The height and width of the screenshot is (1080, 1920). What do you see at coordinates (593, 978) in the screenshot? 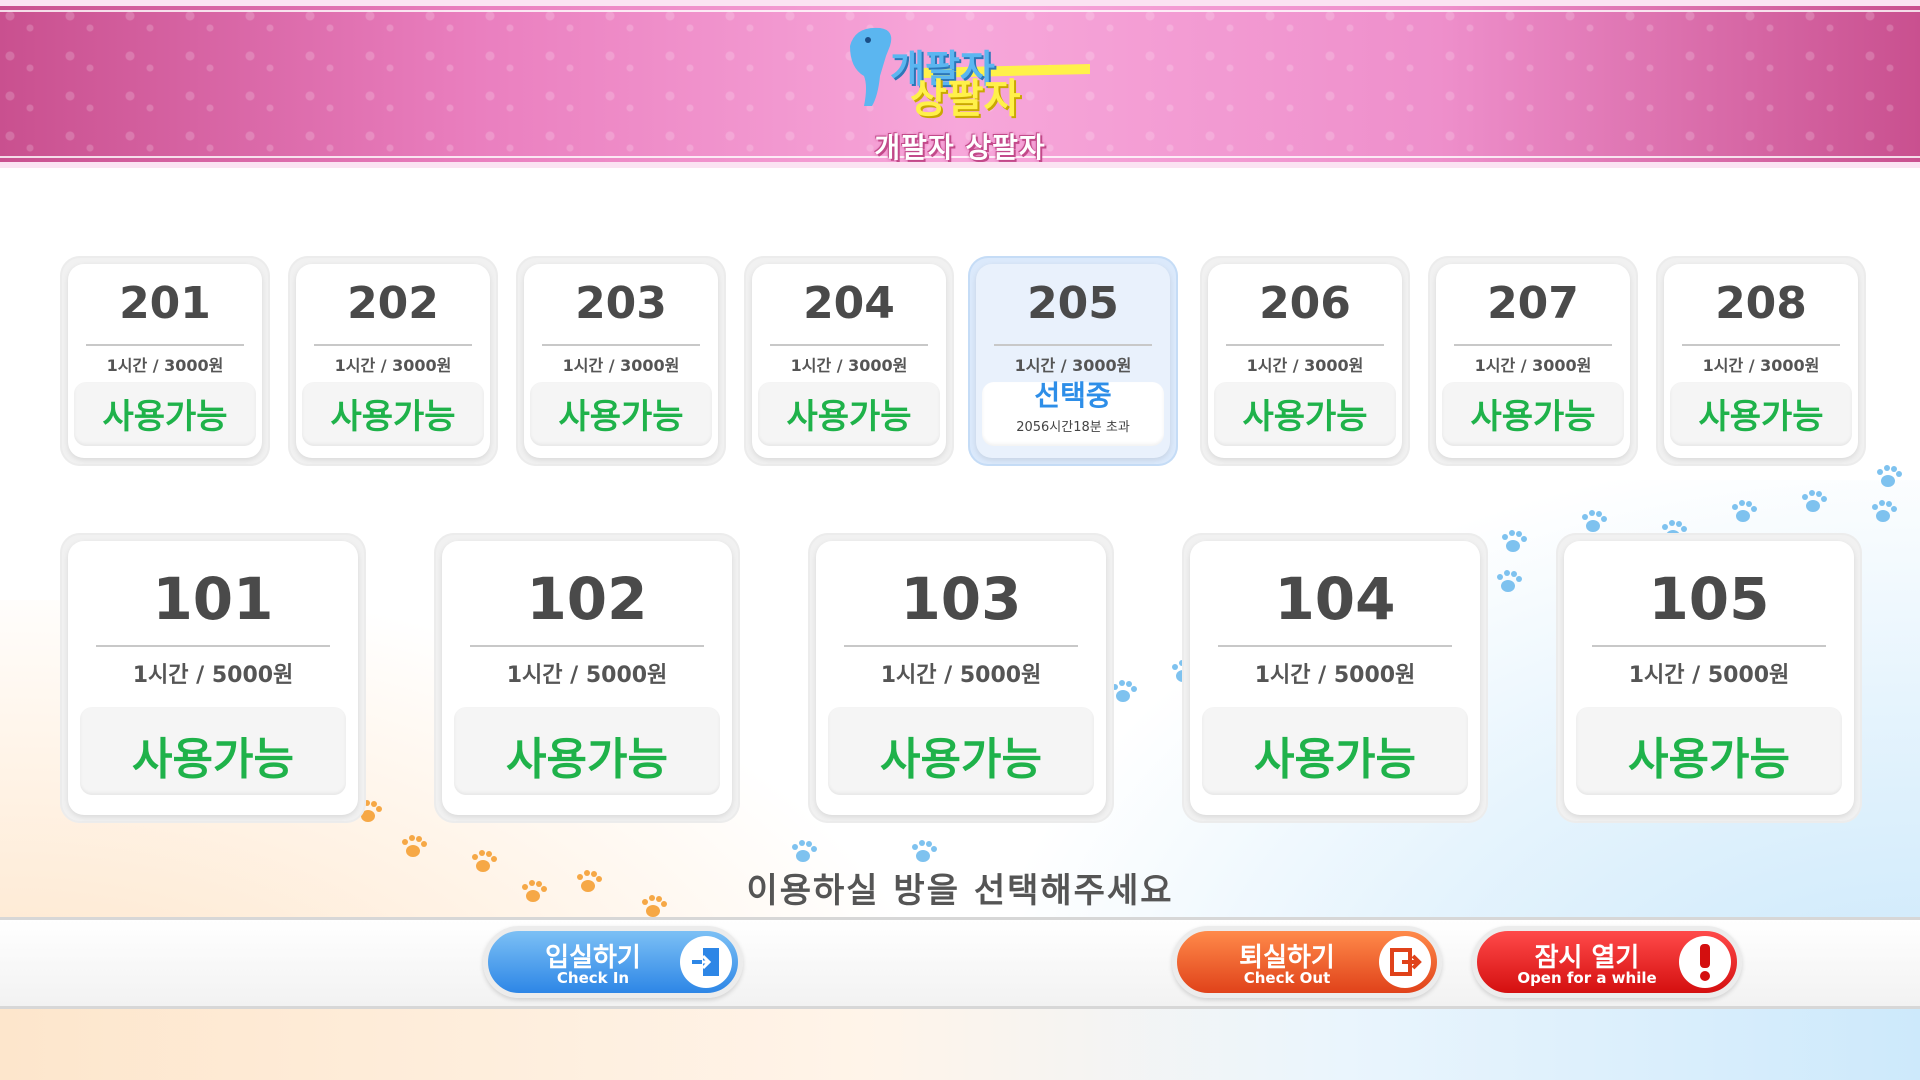
I see `check-in-english: Check In` at bounding box center [593, 978].